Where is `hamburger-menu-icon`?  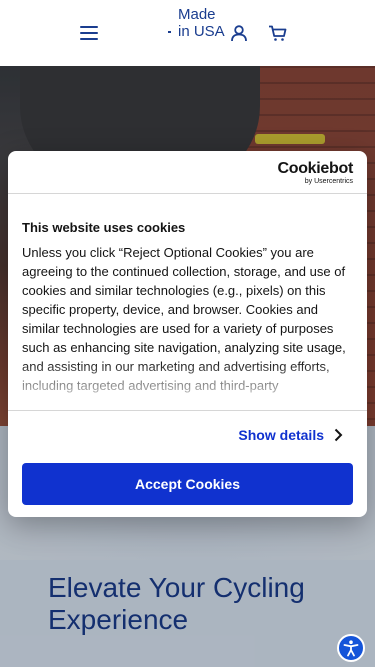 hamburger-menu-icon is located at coordinates (89, 33).